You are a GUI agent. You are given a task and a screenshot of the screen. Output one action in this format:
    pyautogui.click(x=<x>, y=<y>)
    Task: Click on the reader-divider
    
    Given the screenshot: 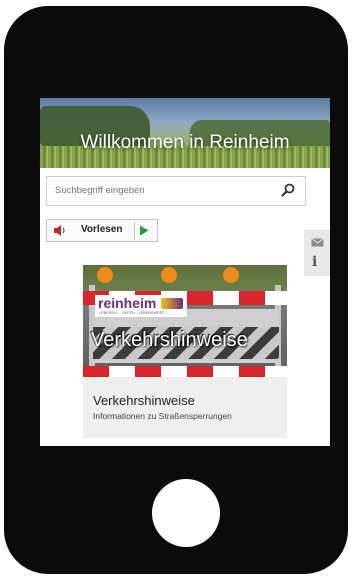 What is the action you would take?
    pyautogui.click(x=134, y=230)
    